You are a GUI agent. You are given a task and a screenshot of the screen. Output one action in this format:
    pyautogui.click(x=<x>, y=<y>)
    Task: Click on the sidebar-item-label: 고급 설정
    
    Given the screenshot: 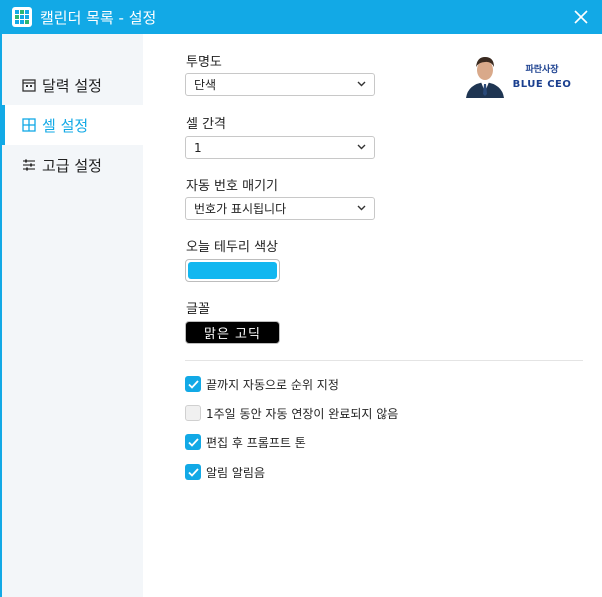 What is the action you would take?
    pyautogui.click(x=72, y=165)
    